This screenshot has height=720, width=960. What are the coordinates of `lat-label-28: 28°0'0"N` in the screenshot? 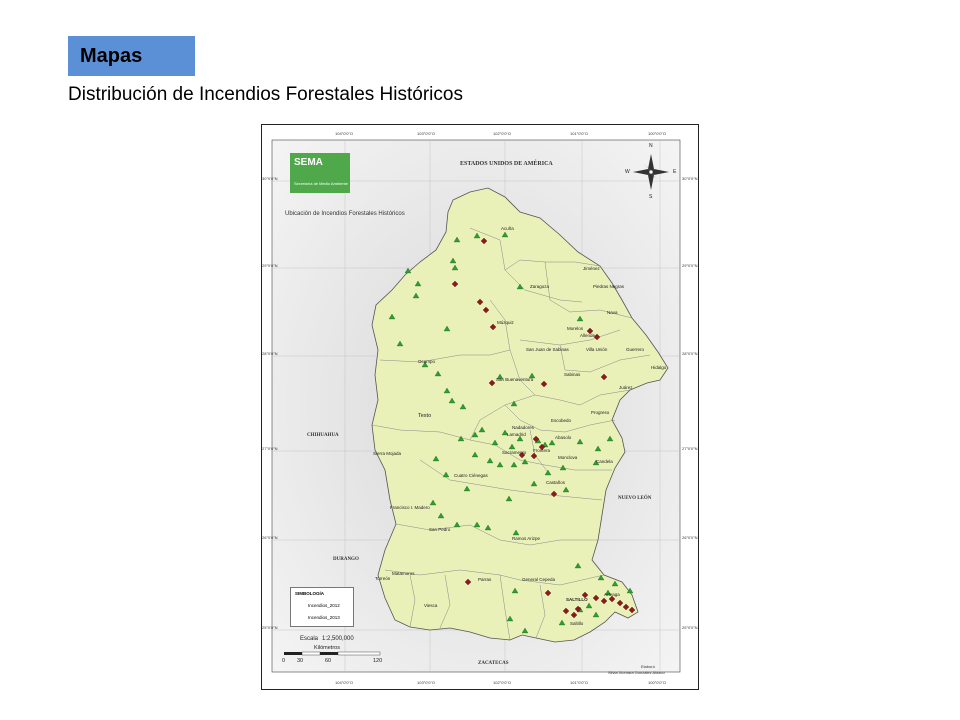 It's located at (270, 353).